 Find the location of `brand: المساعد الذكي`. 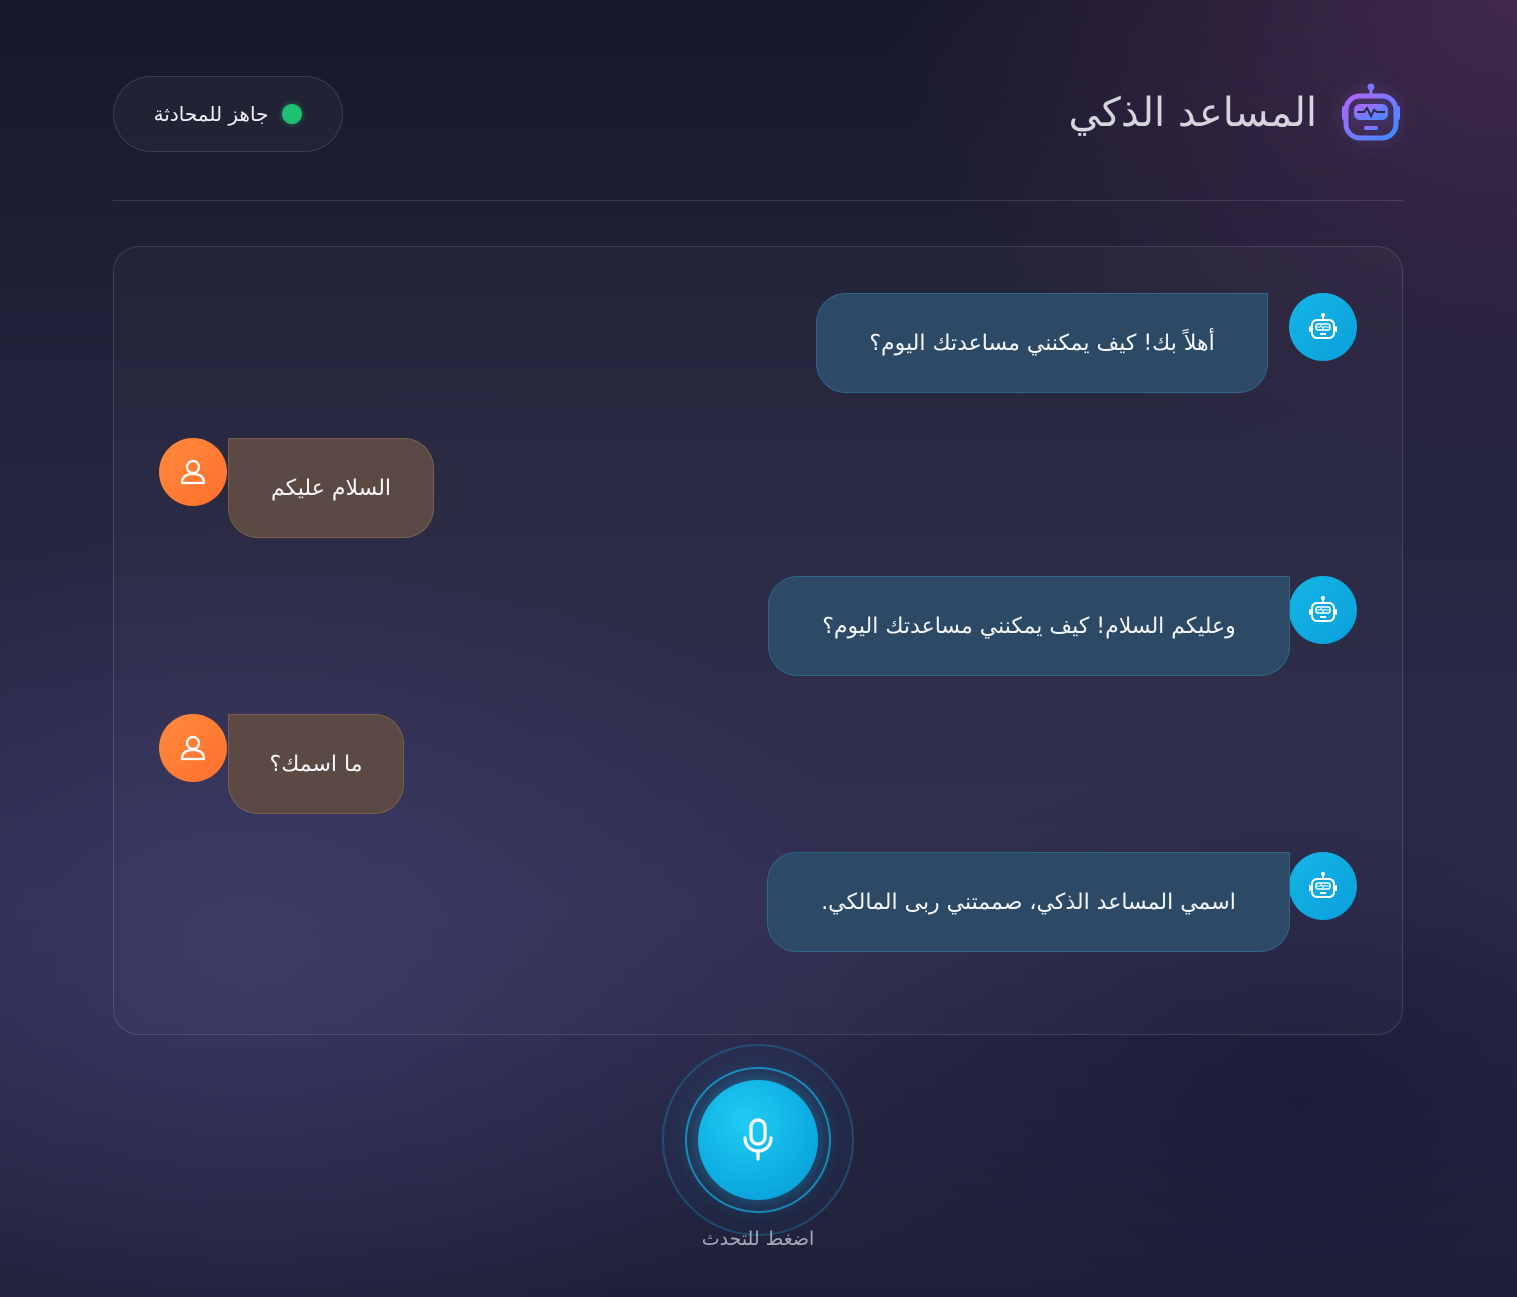

brand: المساعد الذكي is located at coordinates (1235, 113).